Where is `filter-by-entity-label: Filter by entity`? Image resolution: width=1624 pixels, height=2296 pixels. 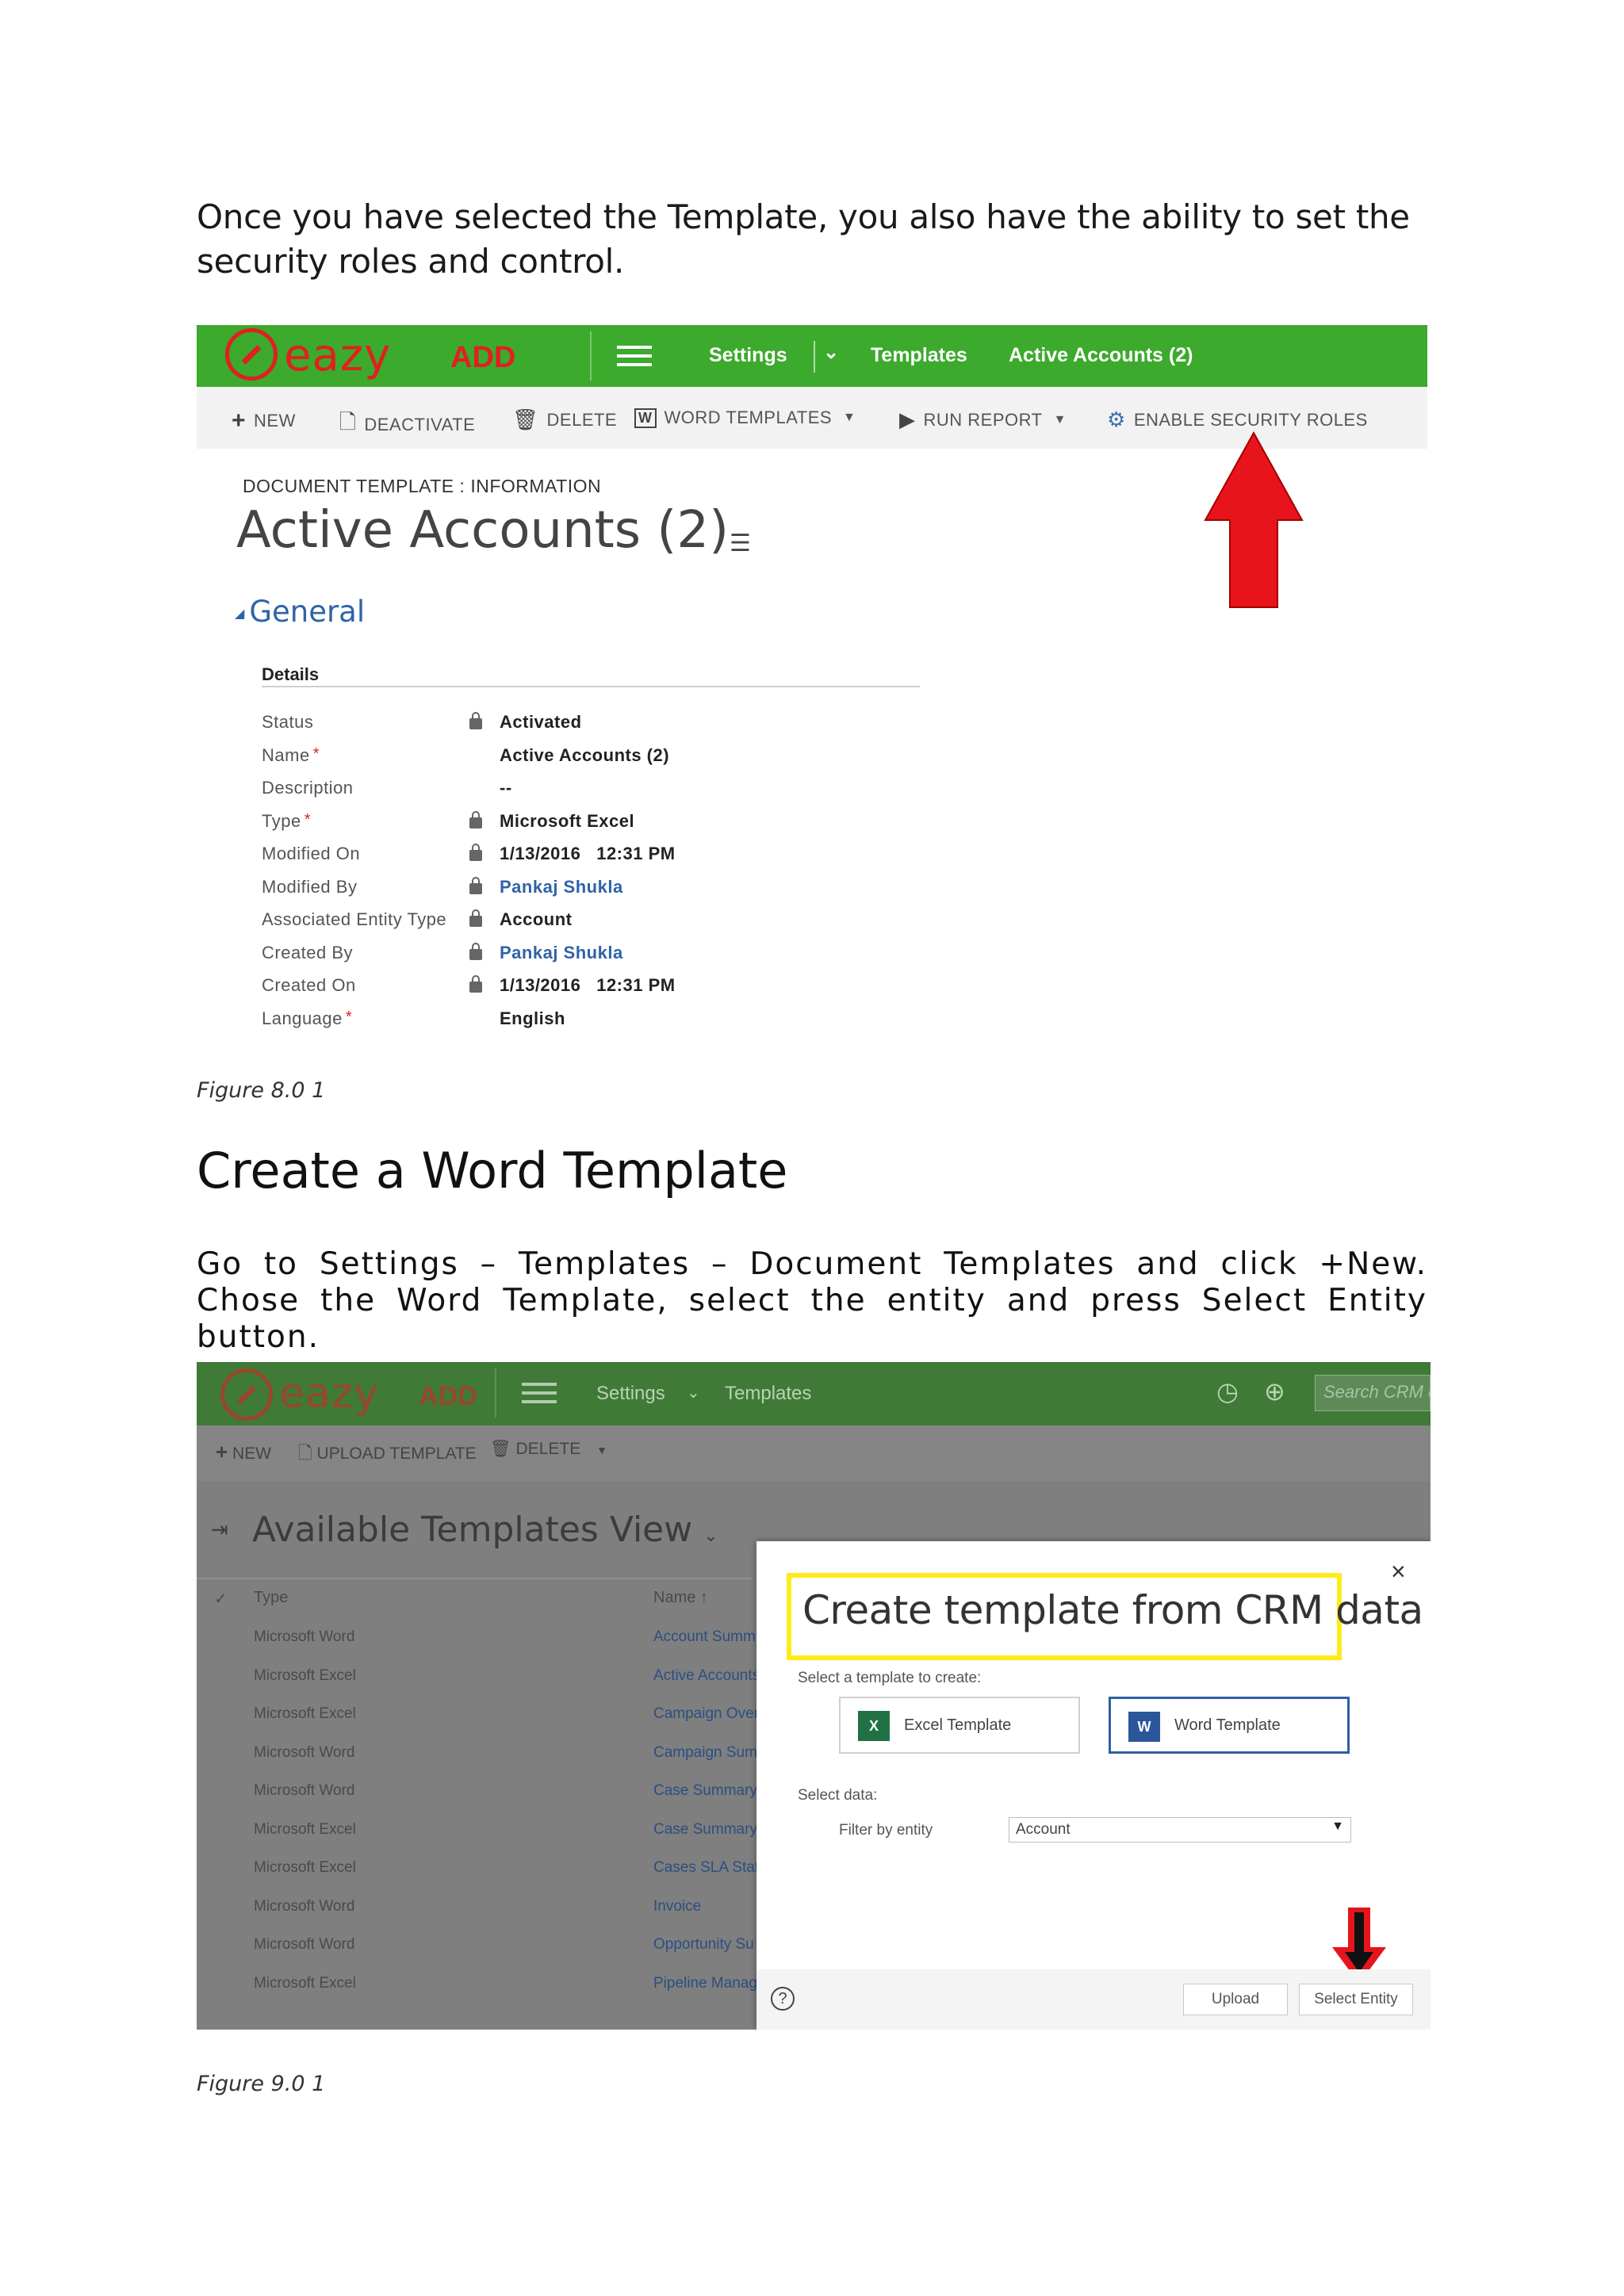 filter-by-entity-label: Filter by entity is located at coordinates (886, 1831).